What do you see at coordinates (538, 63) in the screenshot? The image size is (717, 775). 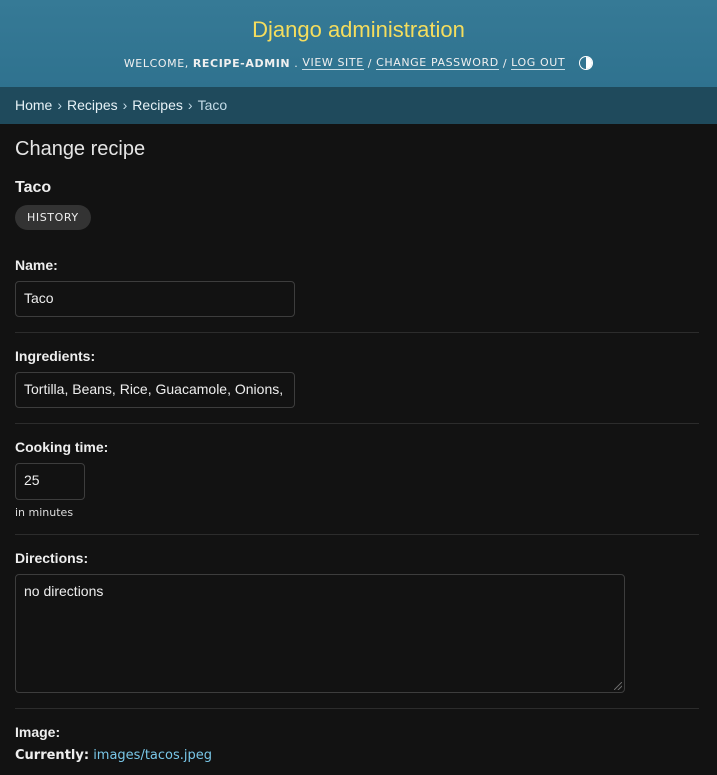 I see `log-out-link: LOG OUT` at bounding box center [538, 63].